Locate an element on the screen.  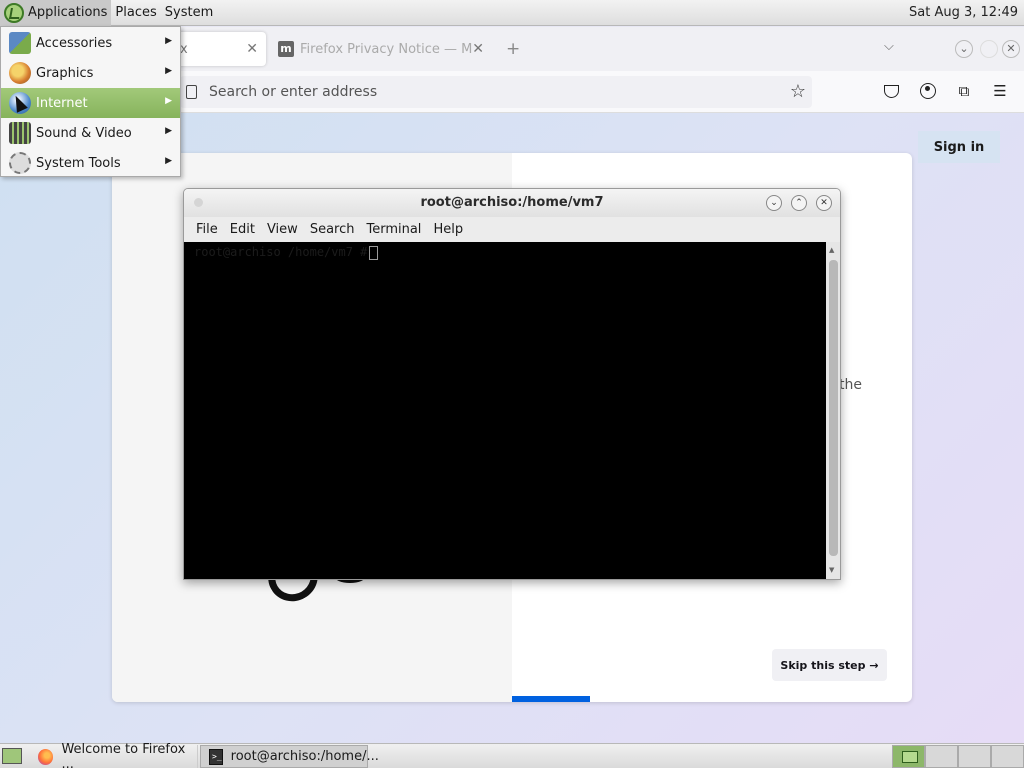
firefox-icon is located at coordinates (46, 756).